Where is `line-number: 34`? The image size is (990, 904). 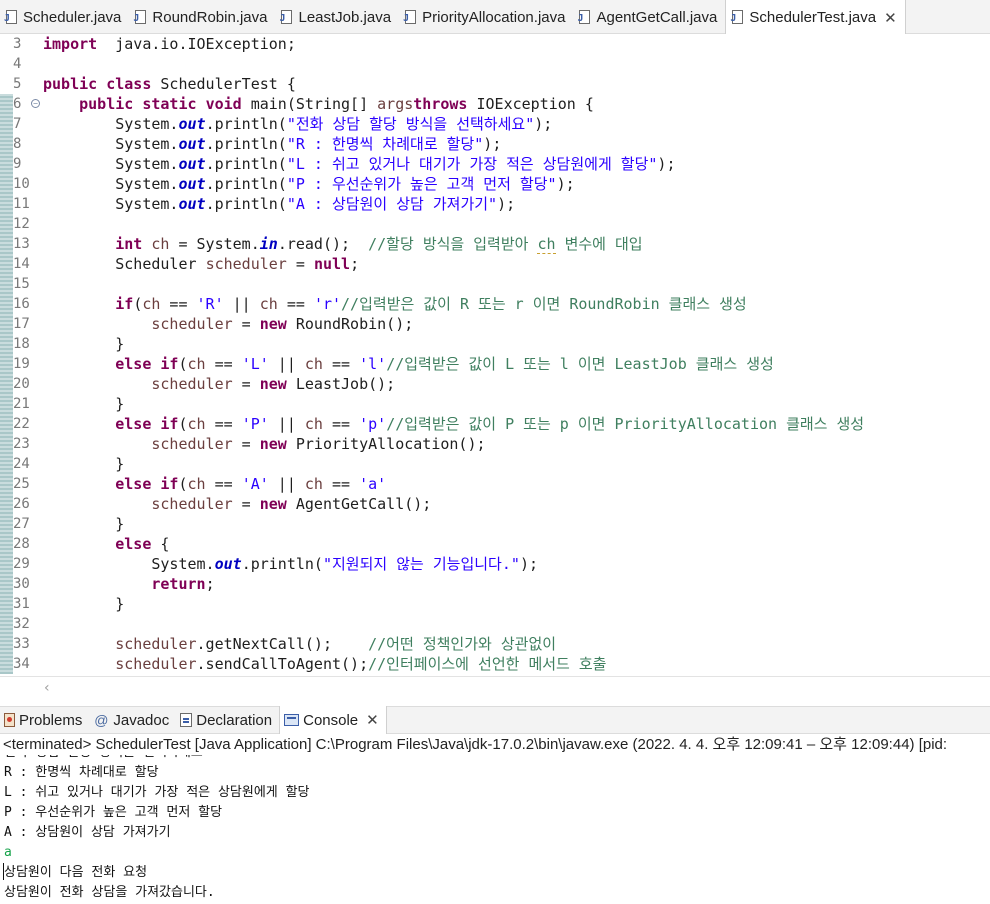
line-number: 34 is located at coordinates (21, 664).